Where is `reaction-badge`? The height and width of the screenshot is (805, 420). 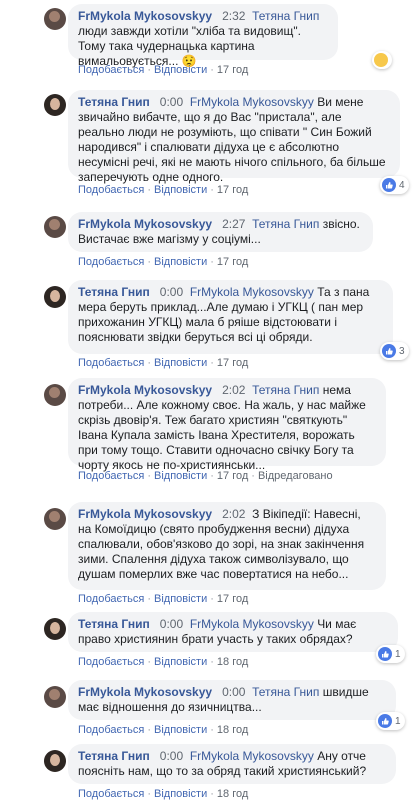
reaction-badge is located at coordinates (382, 60).